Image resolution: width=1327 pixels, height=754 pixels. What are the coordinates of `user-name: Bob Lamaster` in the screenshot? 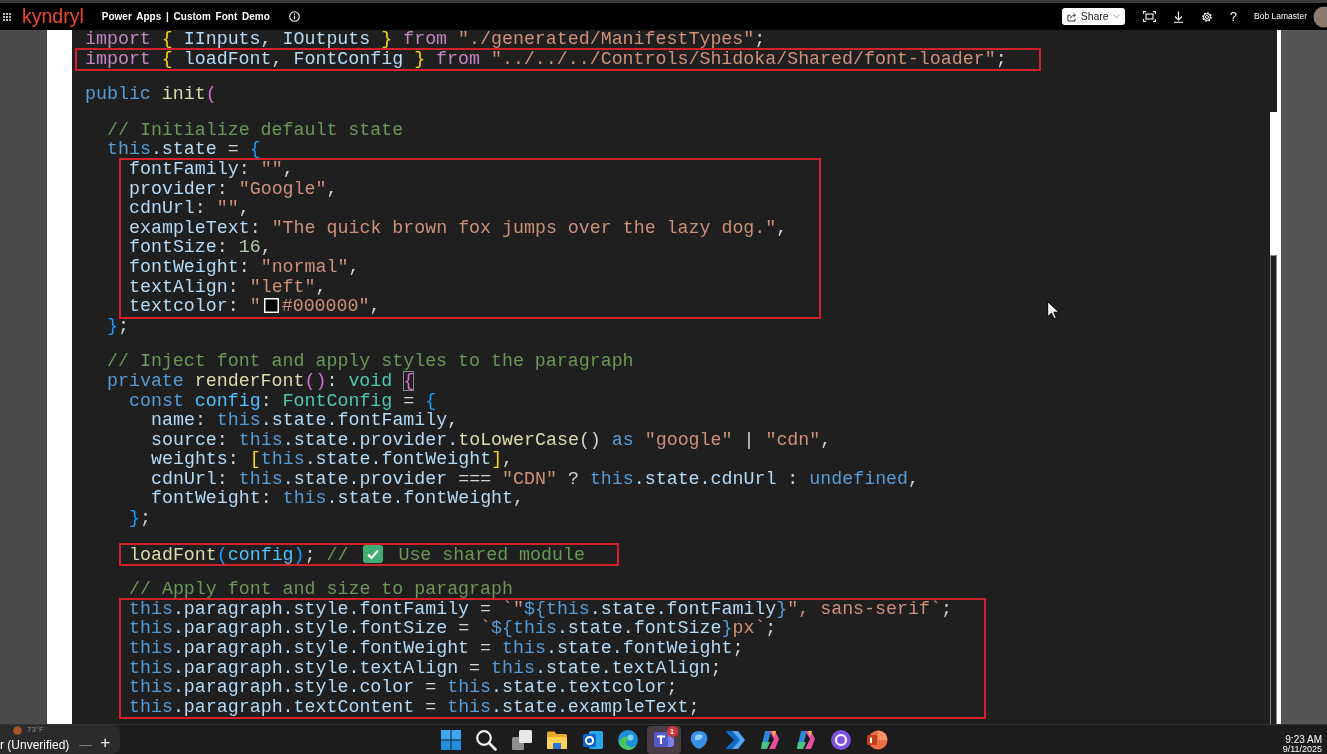 It's located at (1280, 16).